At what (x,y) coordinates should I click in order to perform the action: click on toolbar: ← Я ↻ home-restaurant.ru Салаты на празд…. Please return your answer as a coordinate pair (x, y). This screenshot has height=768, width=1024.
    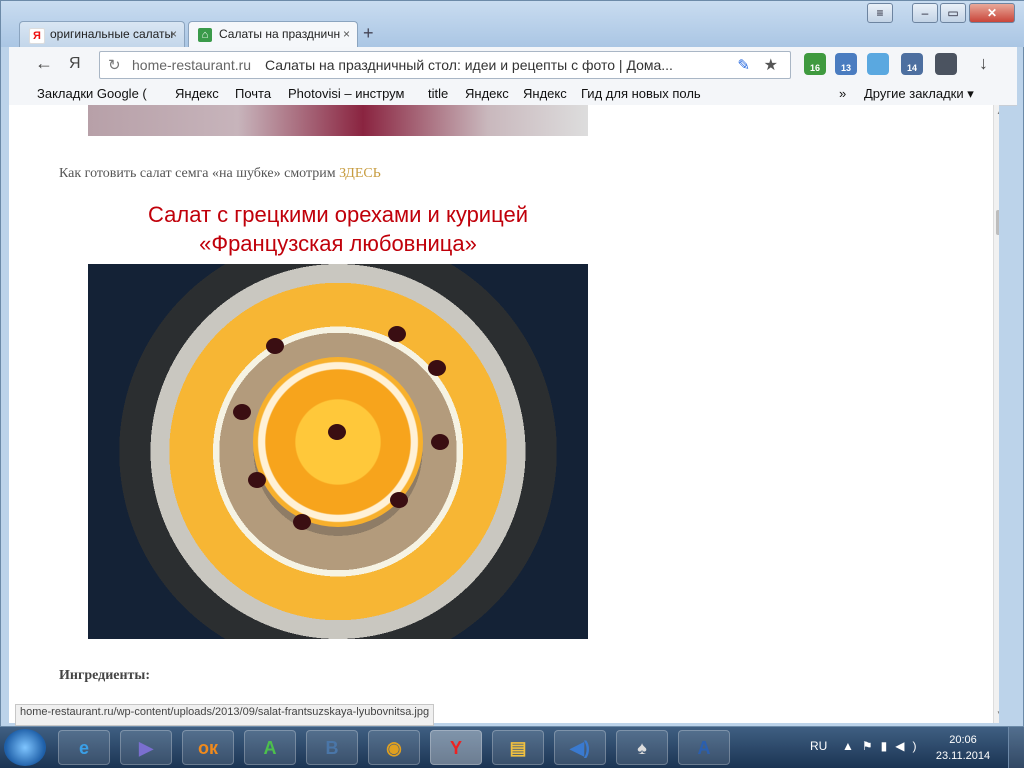
    Looking at the image, I should click on (513, 65).